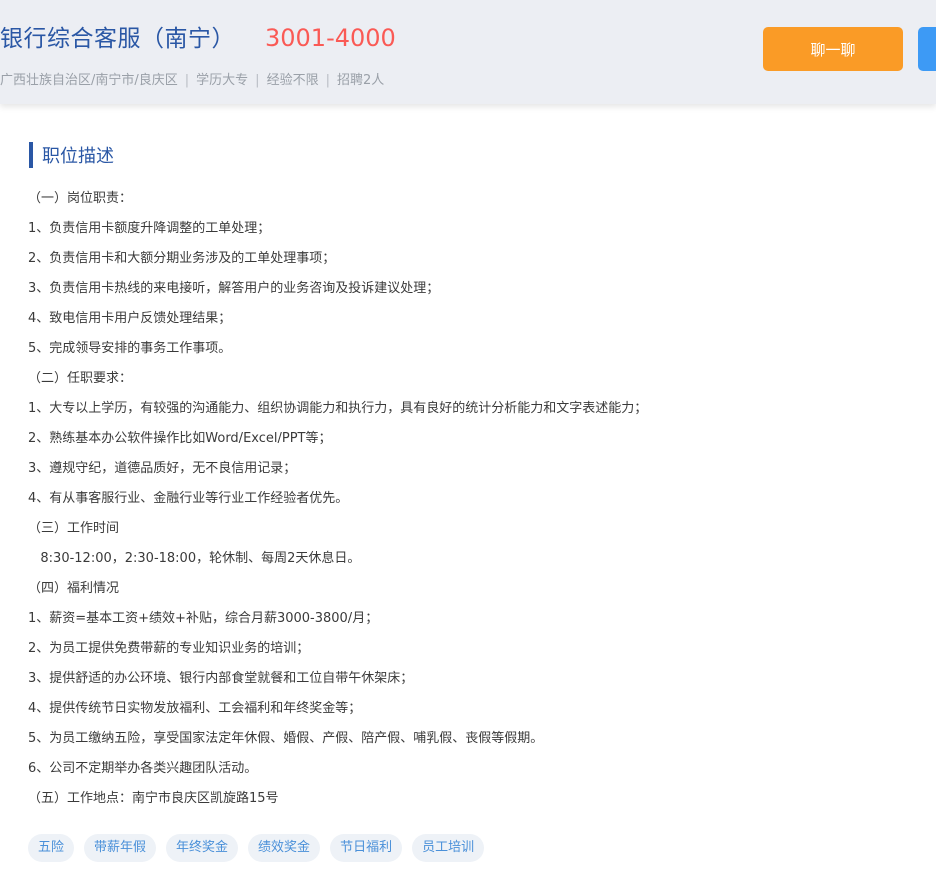 The image size is (936, 873). I want to click on desc-line: 6、公司不定期举办各类兴趣团队活动。, so click(143, 768).